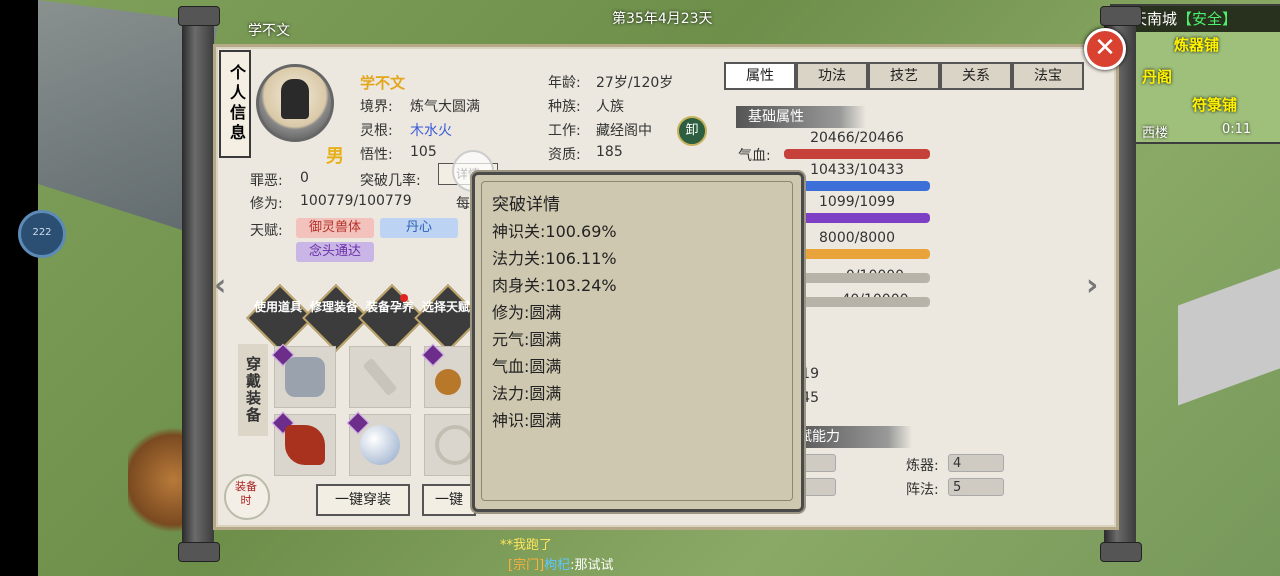 This screenshot has height=576, width=1280. What do you see at coordinates (526, 565) in the screenshot?
I see `chat-channel: [宗门]` at bounding box center [526, 565].